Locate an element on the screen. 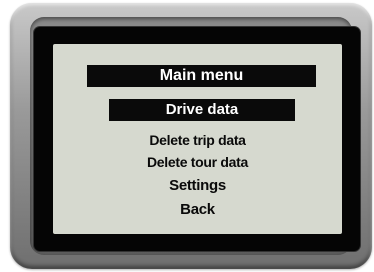 The image size is (374, 272). menu-item-back: Back is located at coordinates (197, 210).